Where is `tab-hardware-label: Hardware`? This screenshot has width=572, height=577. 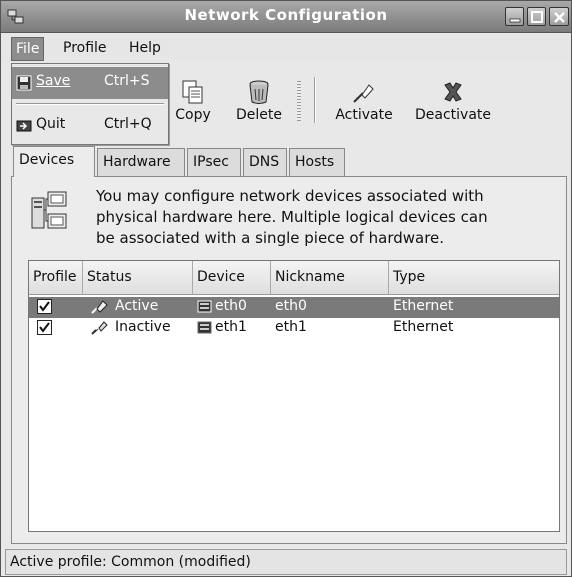
tab-hardware-label: Hardware is located at coordinates (137, 162).